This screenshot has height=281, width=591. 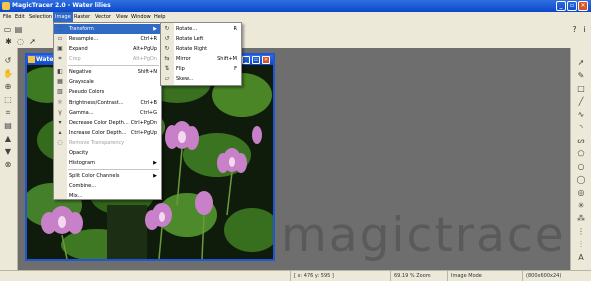 What do you see at coordinates (8, 139) in the screenshot?
I see `fill-icon: ▲` at bounding box center [8, 139].